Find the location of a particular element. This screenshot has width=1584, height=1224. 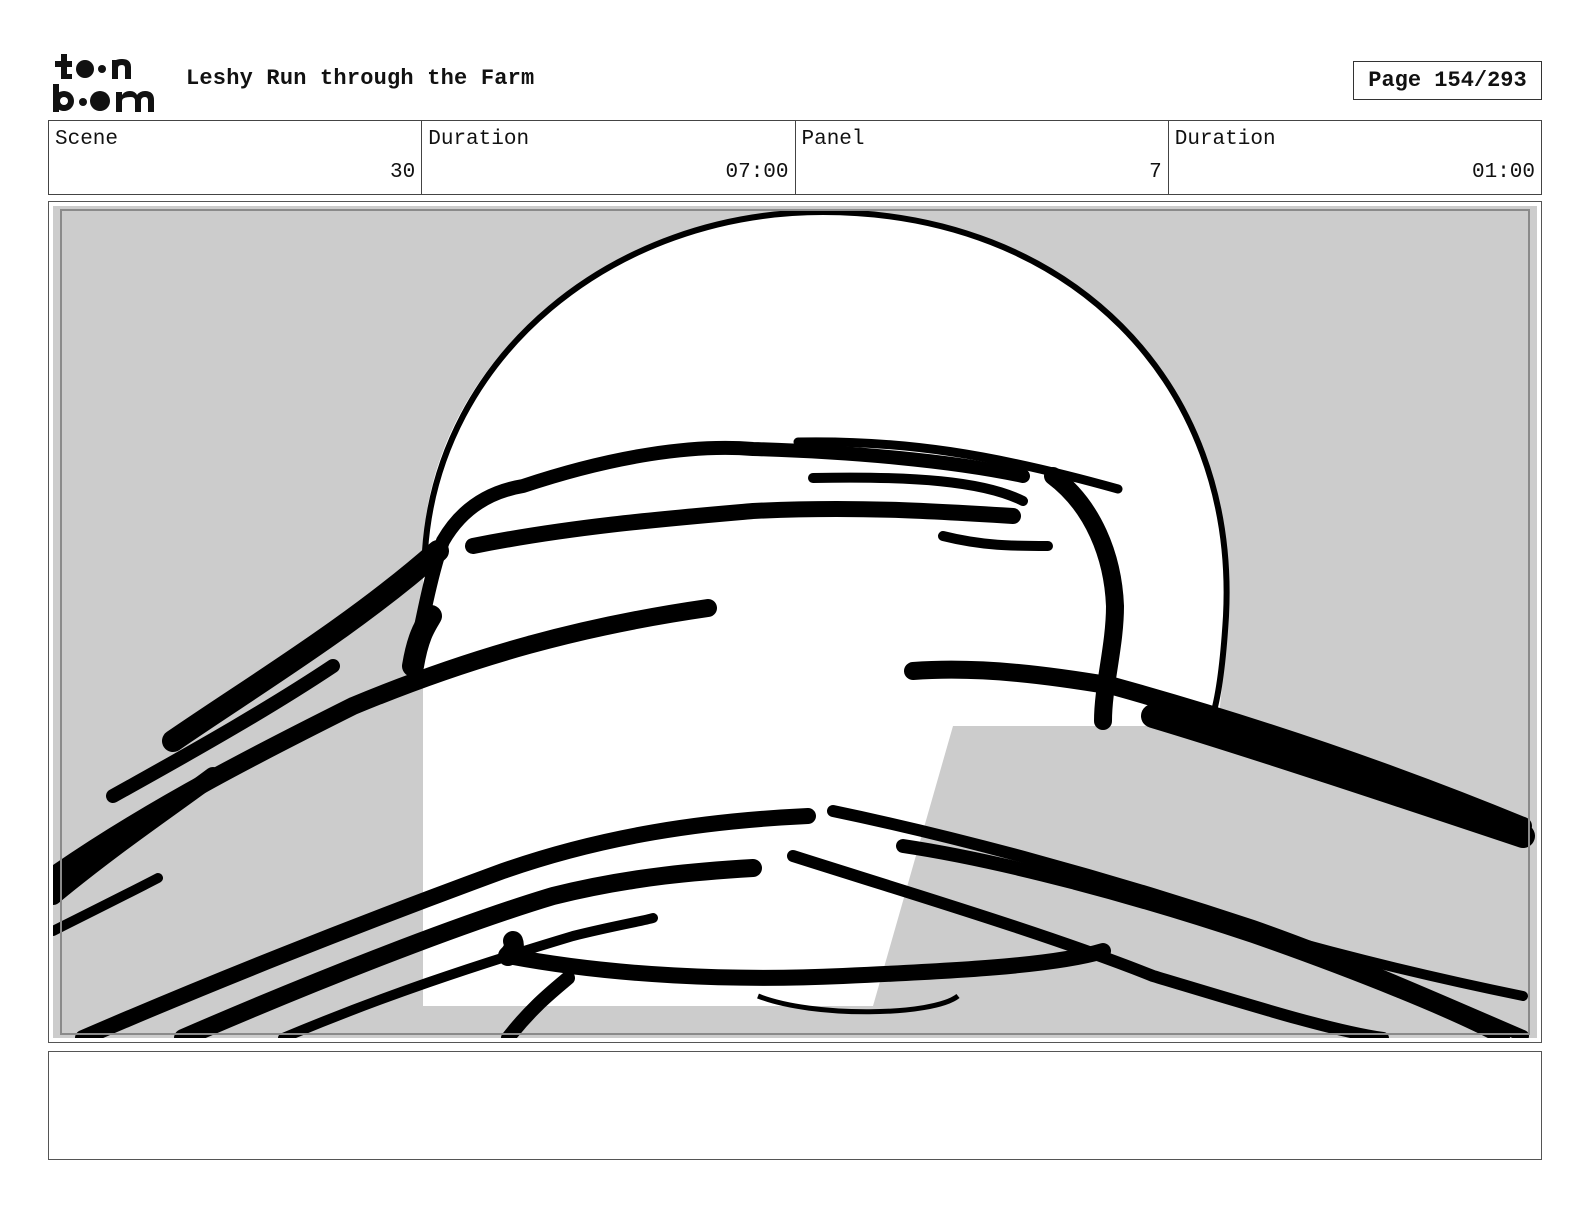

scene-value: 30 is located at coordinates (403, 172).